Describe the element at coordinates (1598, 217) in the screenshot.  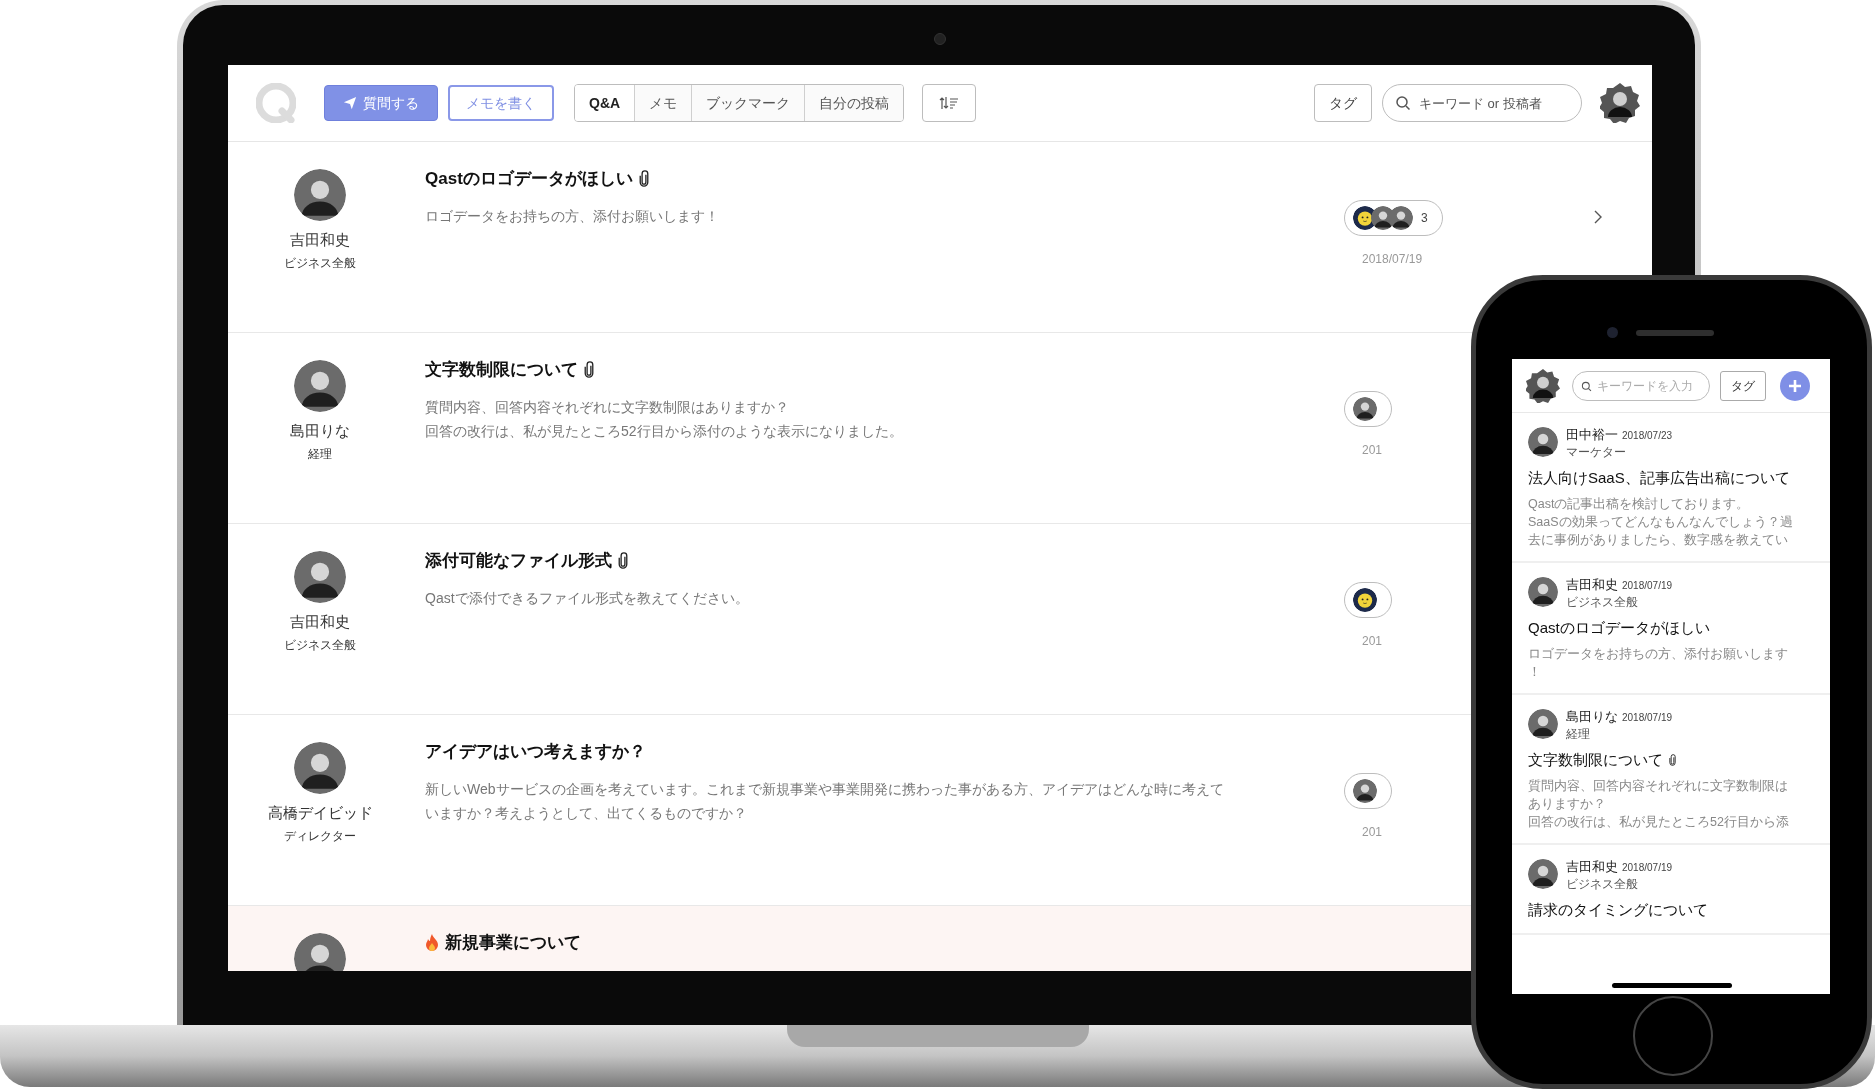
I see `chevron-right-icon` at that location.